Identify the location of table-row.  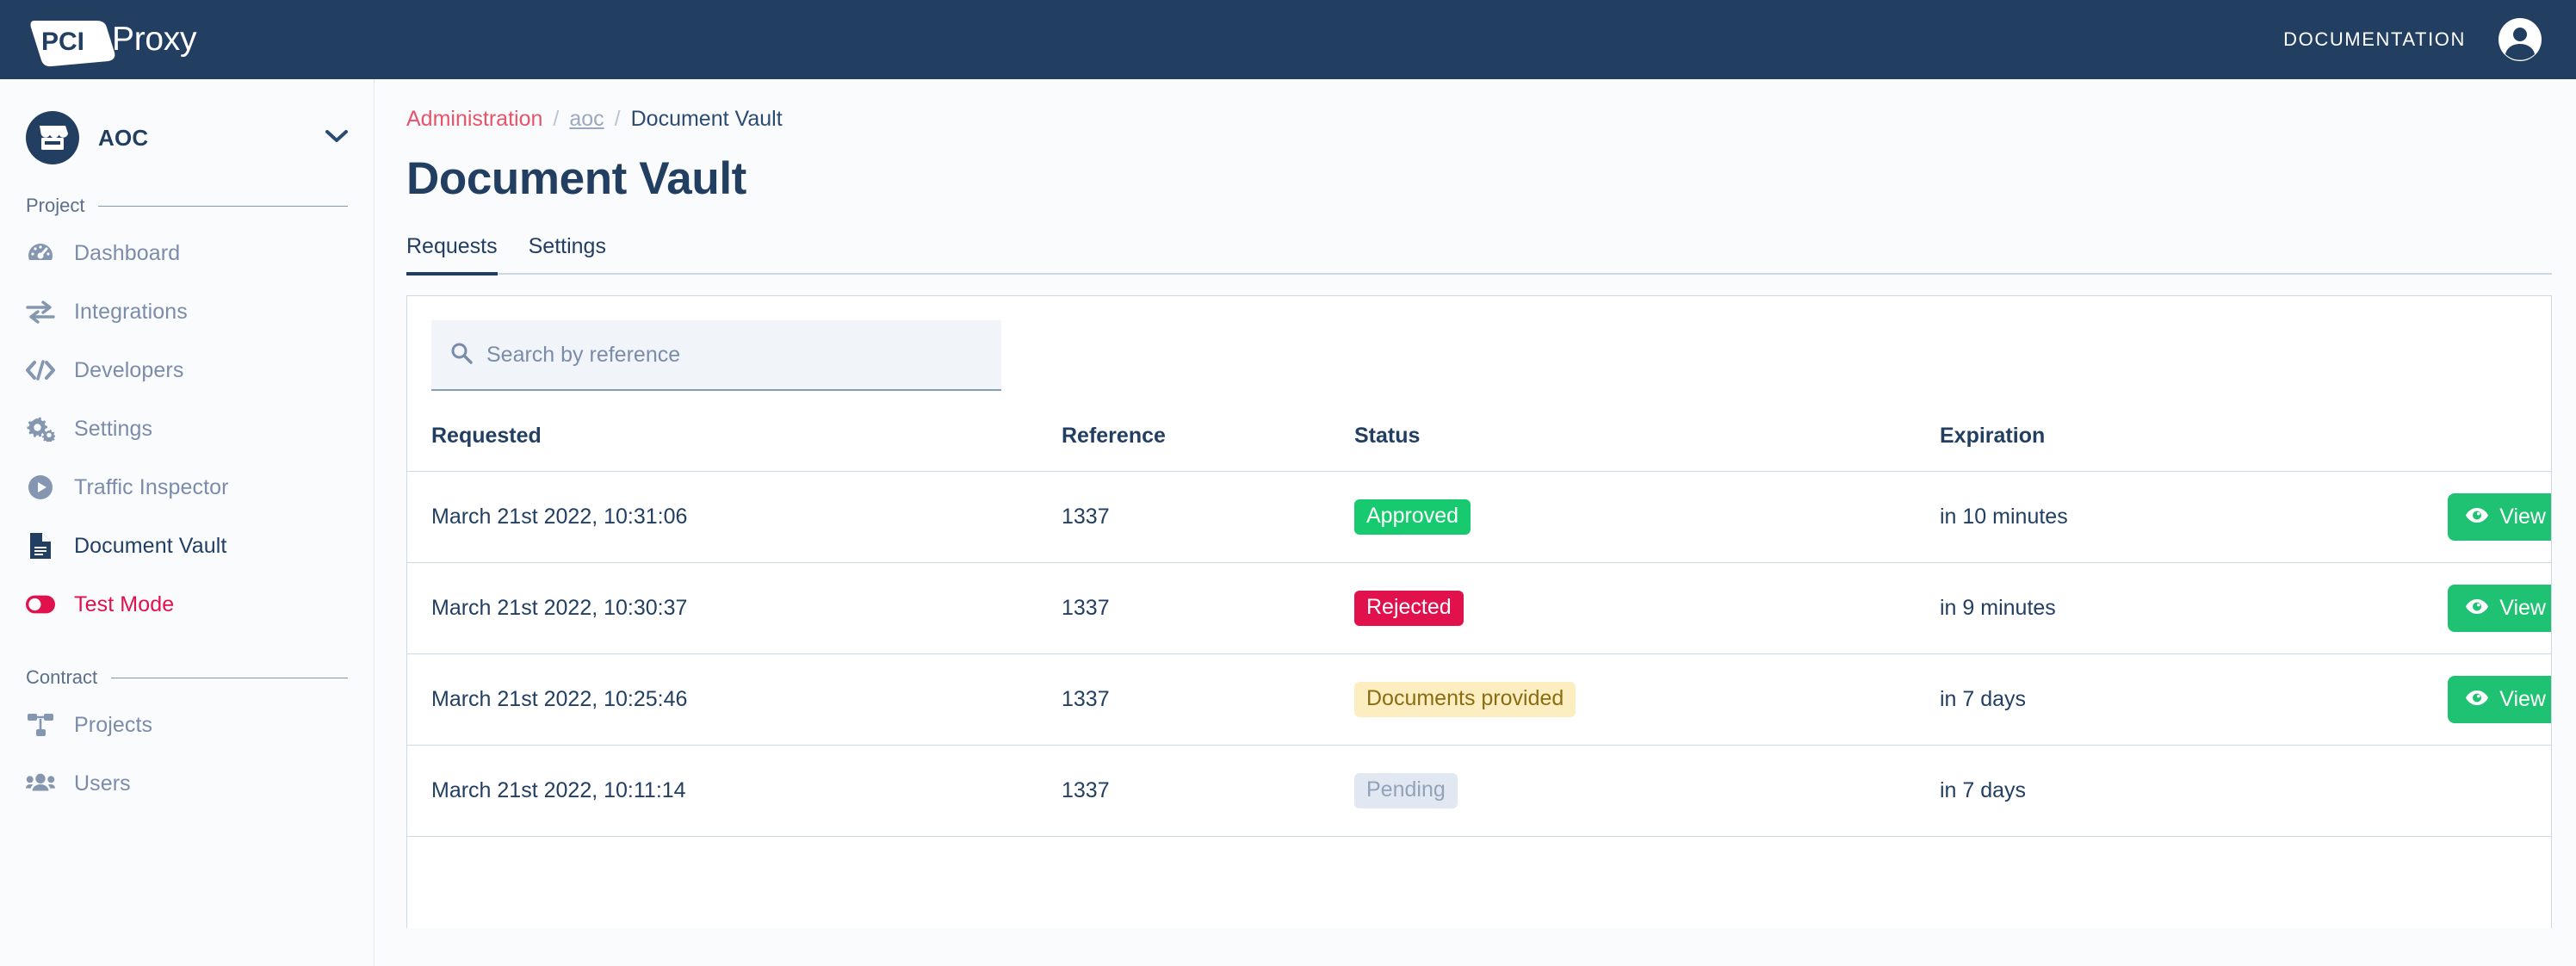
(1479, 882).